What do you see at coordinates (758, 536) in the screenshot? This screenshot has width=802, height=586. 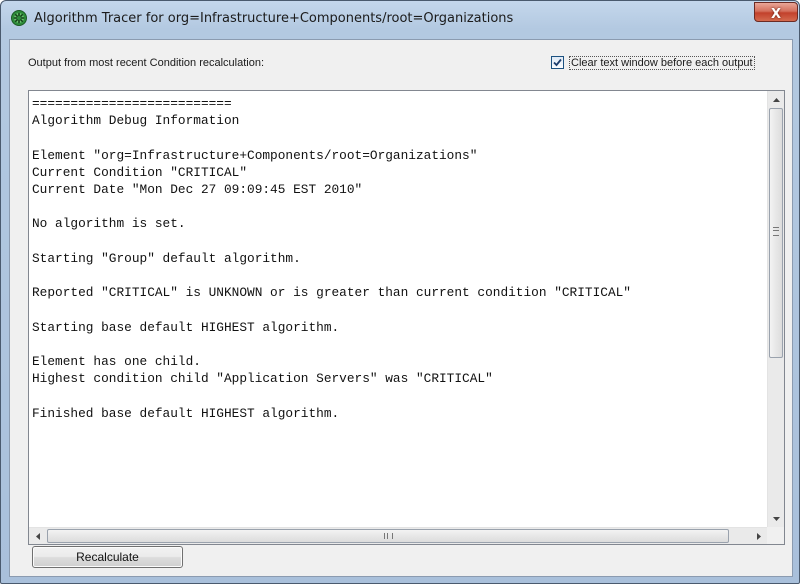 I see `scroll-right-icon` at bounding box center [758, 536].